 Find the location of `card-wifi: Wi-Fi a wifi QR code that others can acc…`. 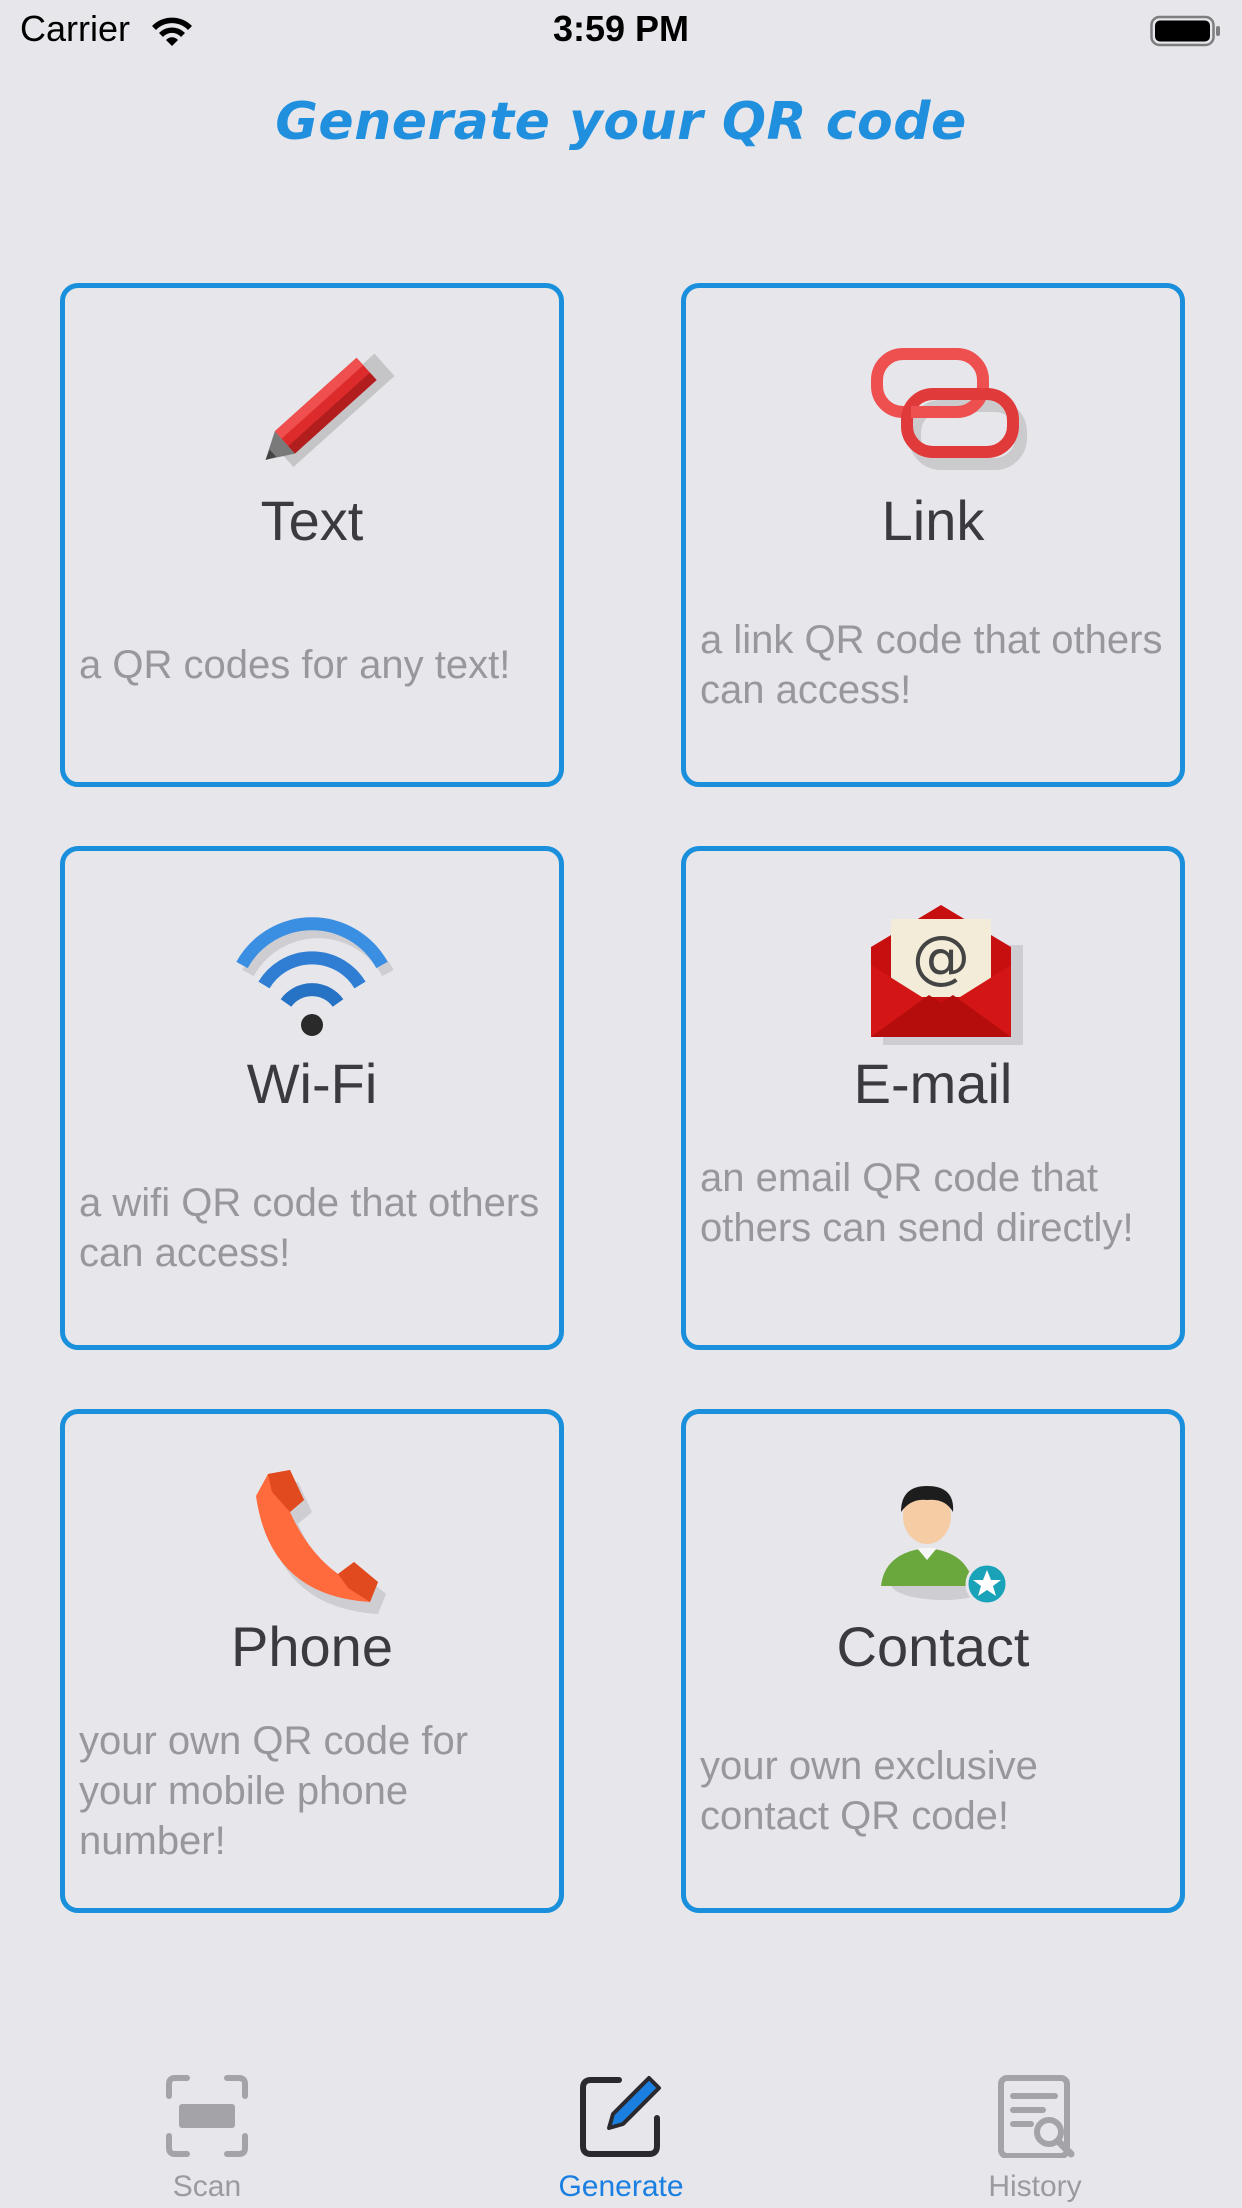

card-wifi: Wi-Fi a wifi QR code that others can acc… is located at coordinates (312, 1098).